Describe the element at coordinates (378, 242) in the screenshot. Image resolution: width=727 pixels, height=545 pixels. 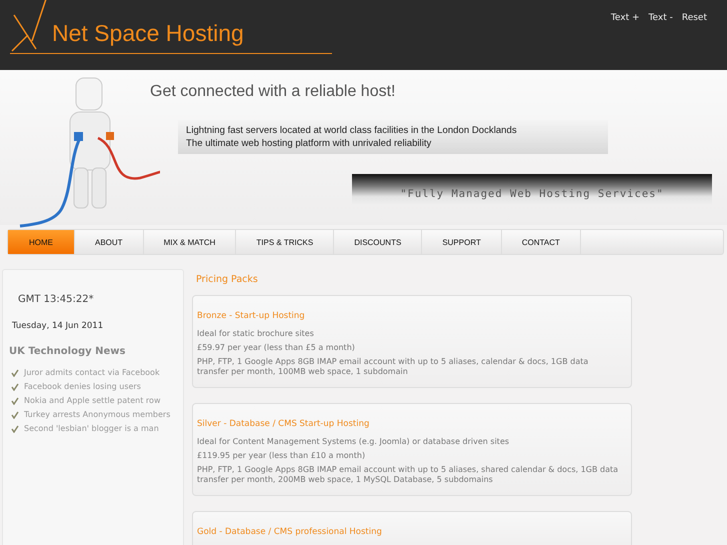
I see `nav-tab: DISCOUNTS` at that location.